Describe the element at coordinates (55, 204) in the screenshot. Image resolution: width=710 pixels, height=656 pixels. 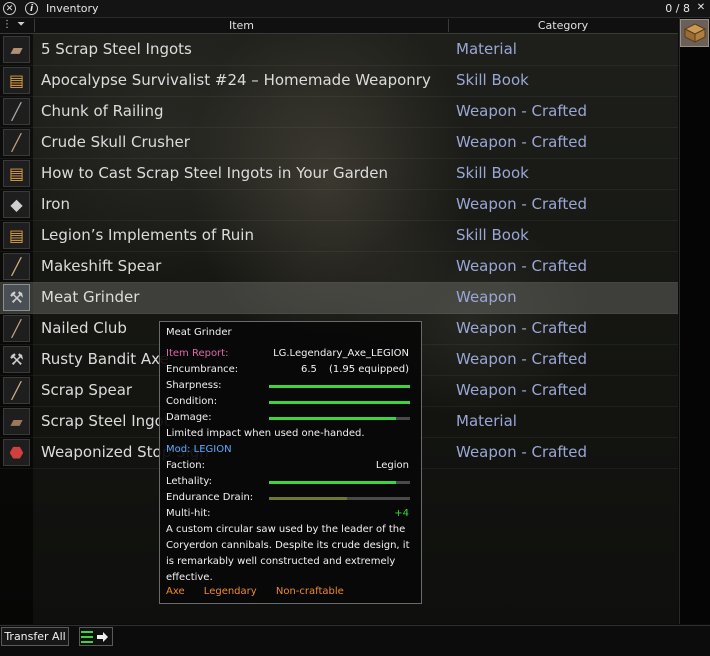
I see `item-name: Iron` at that location.